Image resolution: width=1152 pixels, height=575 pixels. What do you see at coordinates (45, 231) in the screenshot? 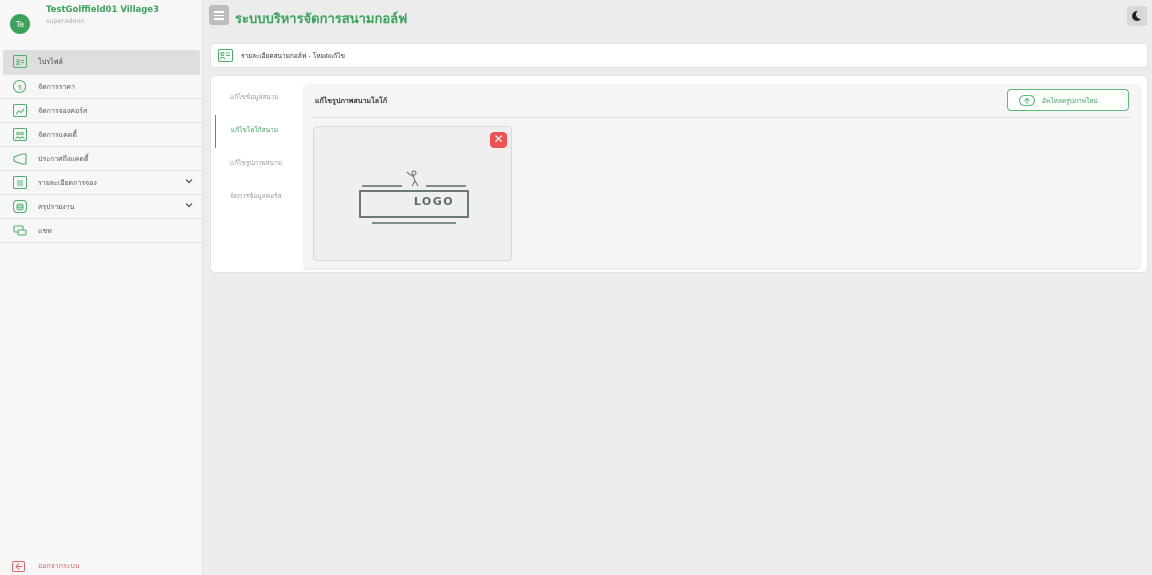
I see `sidebar-item-label: แชท` at bounding box center [45, 231].